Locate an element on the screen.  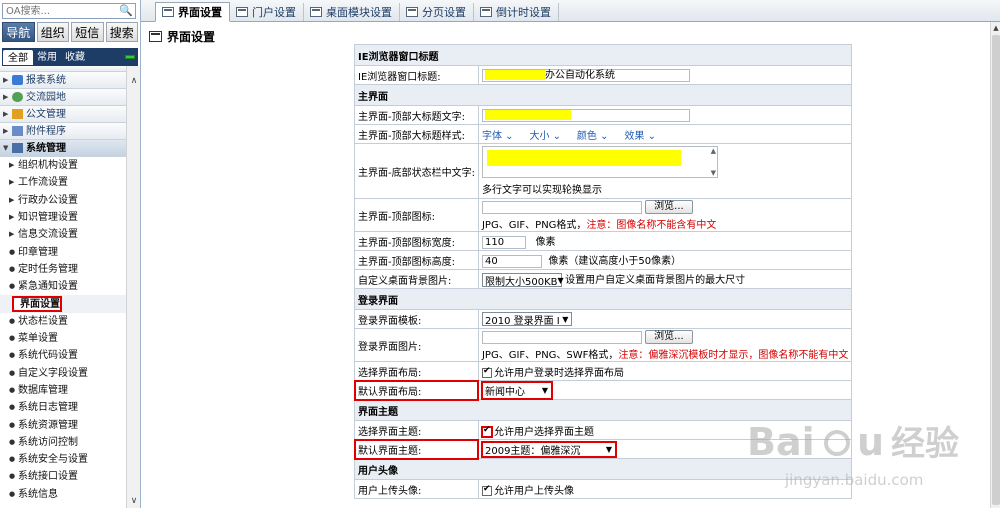
icon-width-input: 110 is located at coordinates (503, 242).